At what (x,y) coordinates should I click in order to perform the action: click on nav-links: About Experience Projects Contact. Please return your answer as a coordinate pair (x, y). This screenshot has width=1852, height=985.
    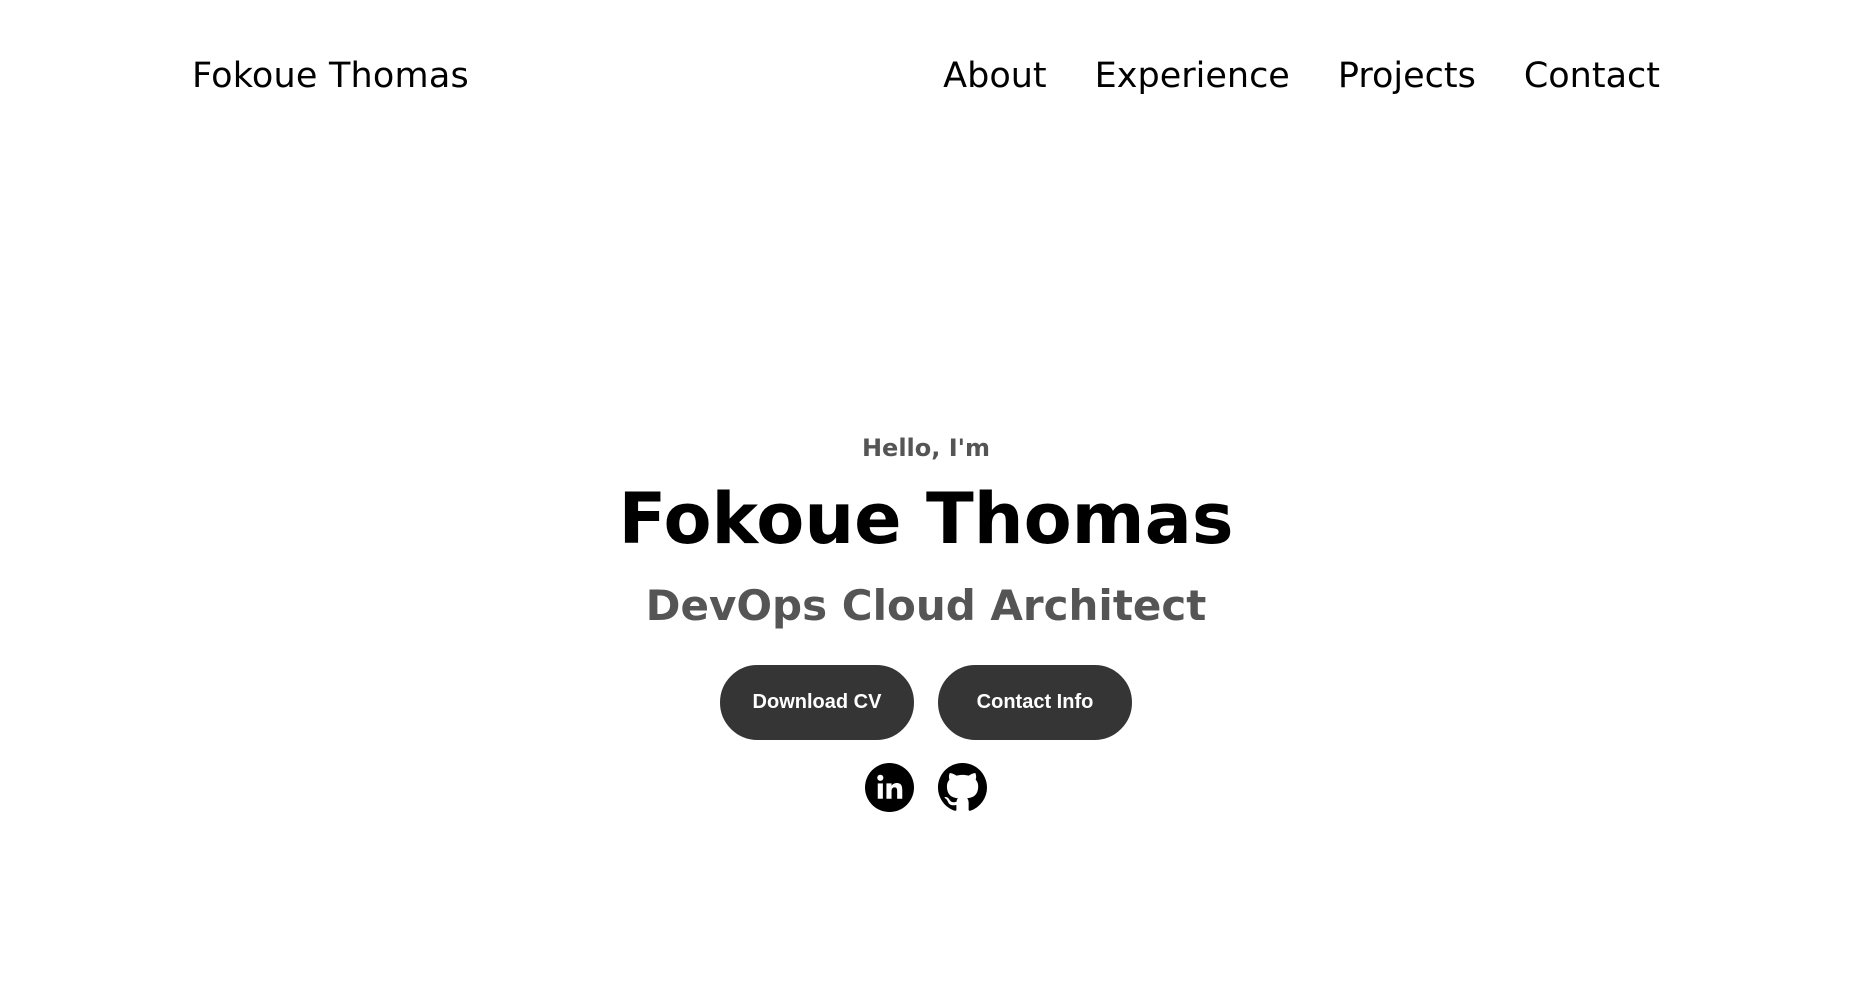
    Looking at the image, I should click on (1301, 76).